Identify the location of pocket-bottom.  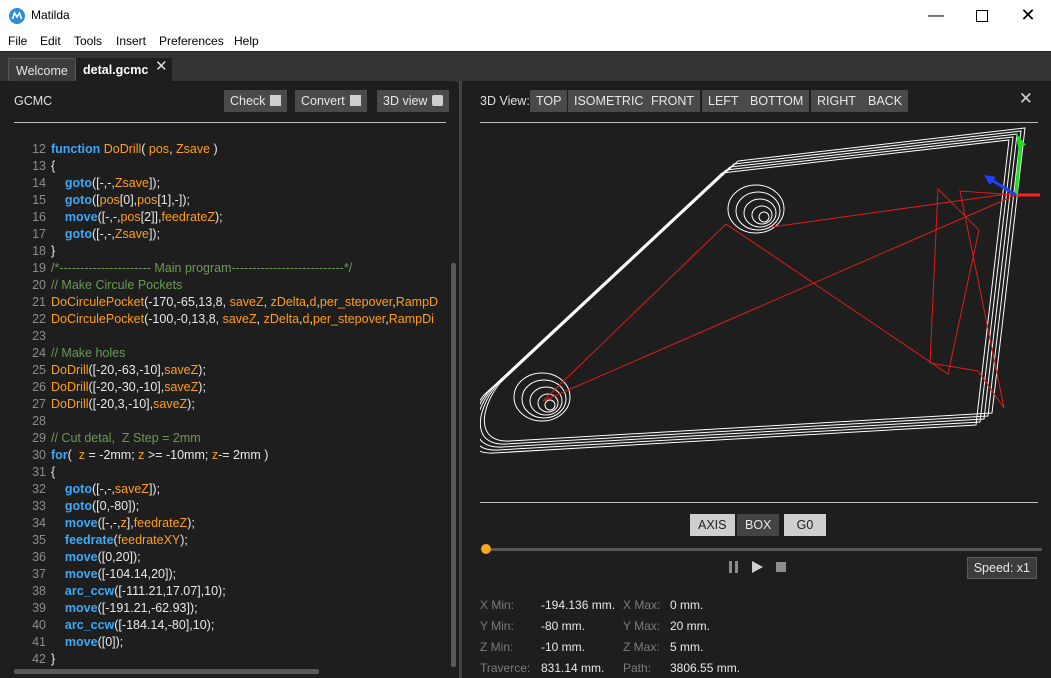
(542, 397).